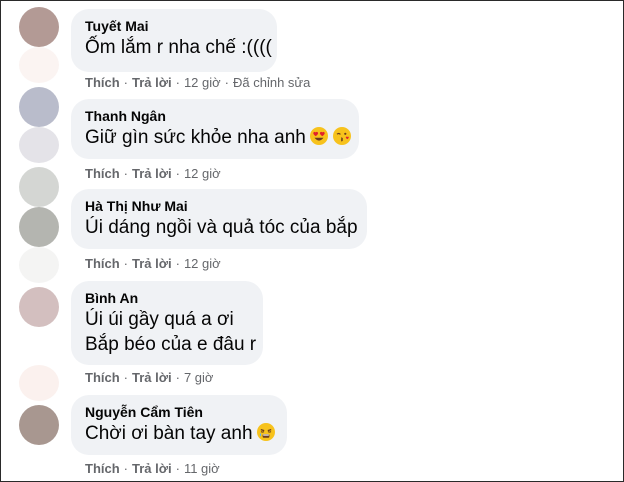 Image resolution: width=624 pixels, height=482 pixels. Describe the element at coordinates (195, 137) in the screenshot. I see `comment-text-content: Giữ gìn sức khỏe nha anh` at that location.